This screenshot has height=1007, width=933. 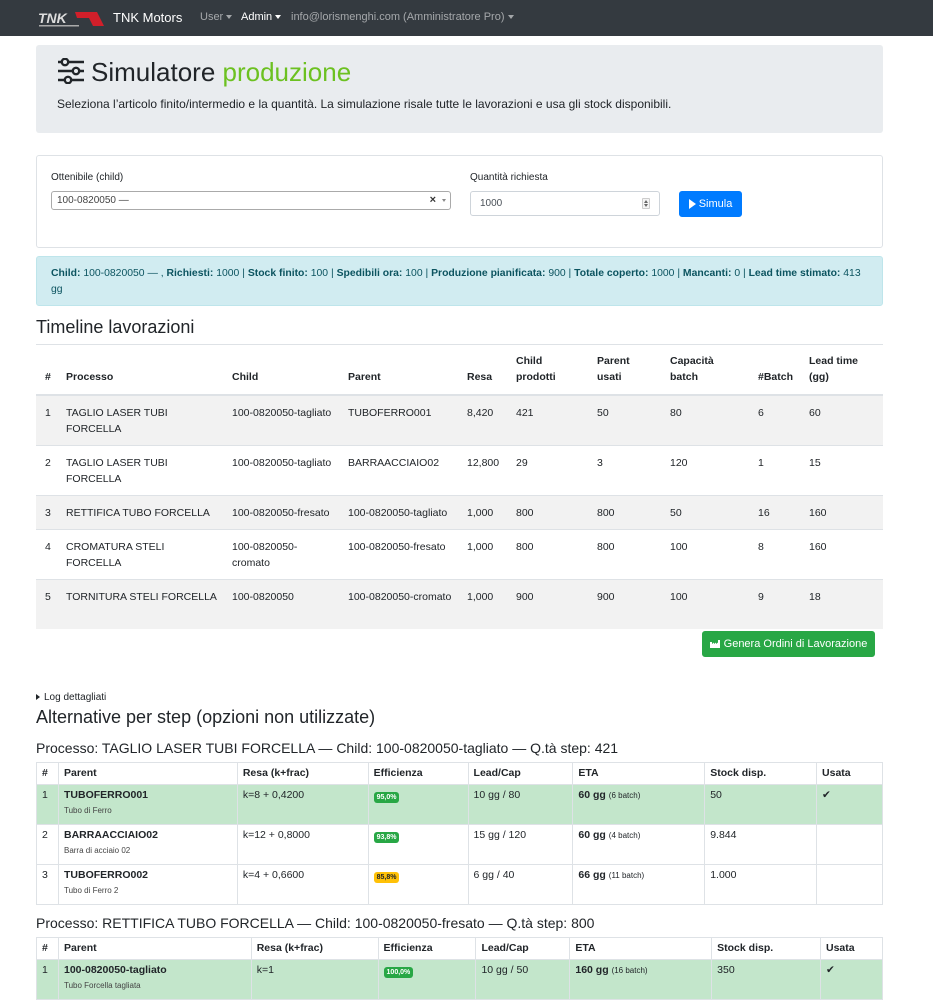 What do you see at coordinates (147, 17) in the screenshot?
I see `brand-name: TNK Motors` at bounding box center [147, 17].